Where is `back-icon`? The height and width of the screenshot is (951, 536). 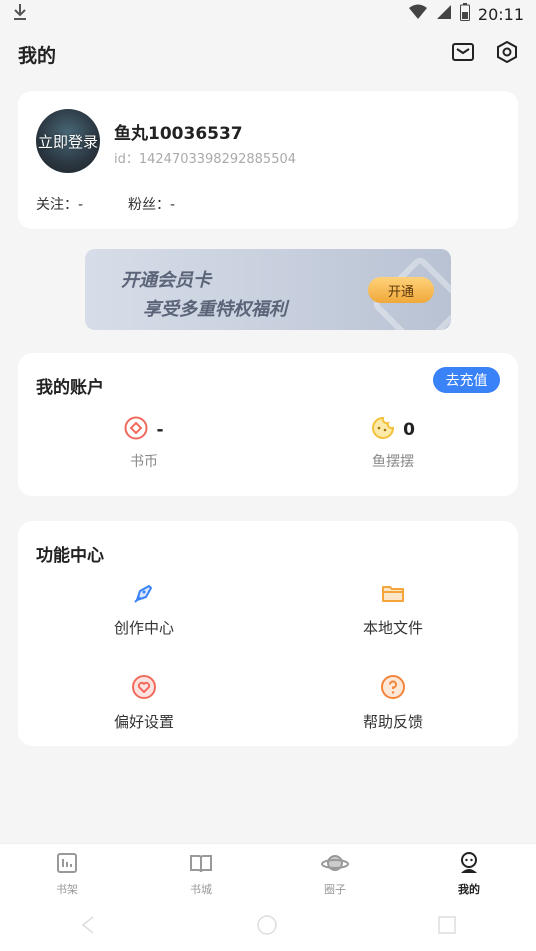 back-icon is located at coordinates (88, 927).